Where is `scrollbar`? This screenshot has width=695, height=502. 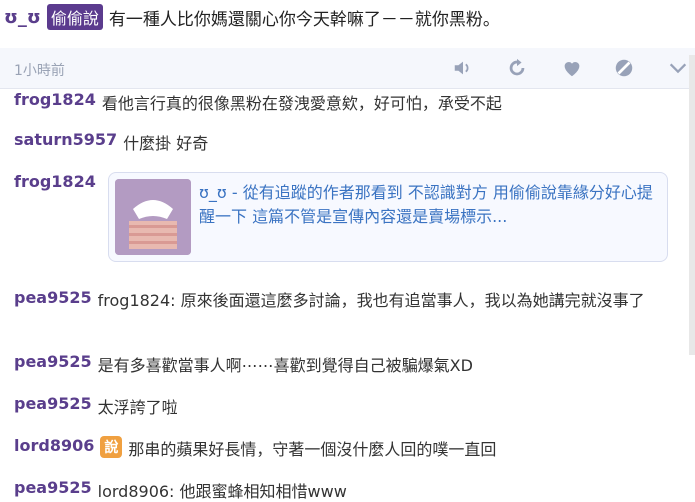 scrollbar is located at coordinates (692, 205).